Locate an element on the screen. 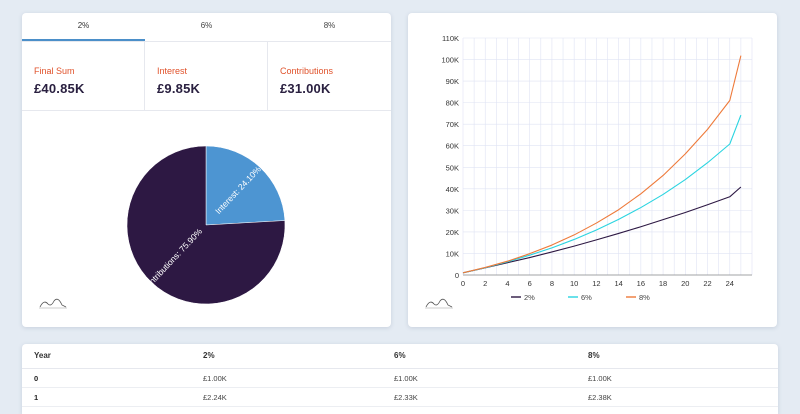 Image resolution: width=800 pixels, height=414 pixels. stat-label: Final Sum is located at coordinates (54, 71).